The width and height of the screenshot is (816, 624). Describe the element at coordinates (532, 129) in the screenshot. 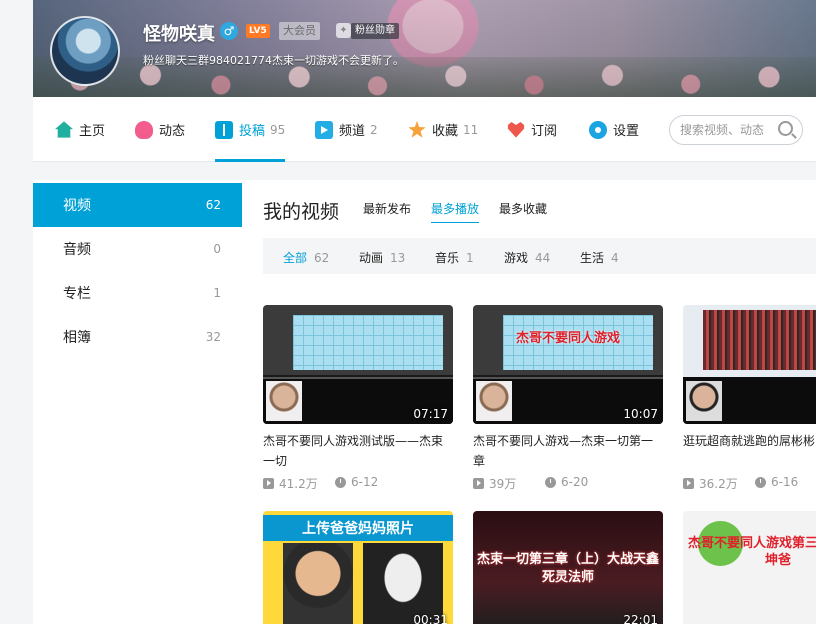

I see `nav-subscribe: 订阅` at that location.